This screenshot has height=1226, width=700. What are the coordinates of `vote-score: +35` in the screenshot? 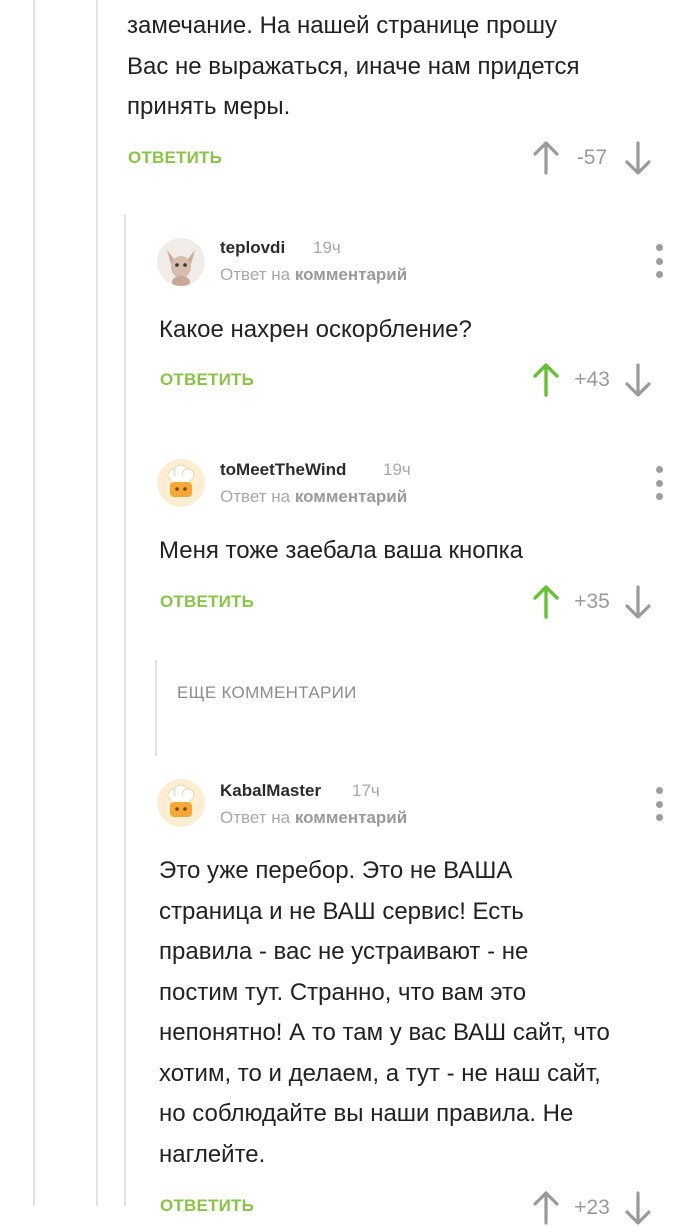 It's located at (592, 601).